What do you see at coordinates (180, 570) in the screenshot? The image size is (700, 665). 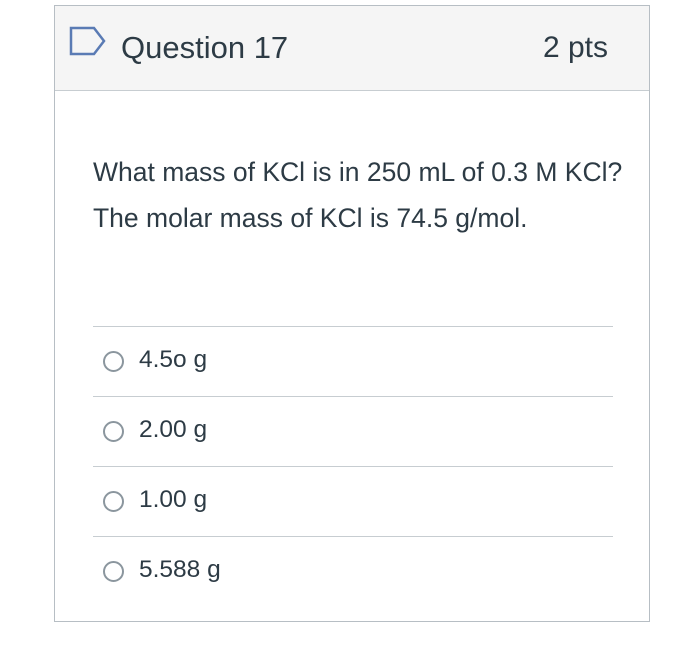 I see `answer-label: 5.588 g` at bounding box center [180, 570].